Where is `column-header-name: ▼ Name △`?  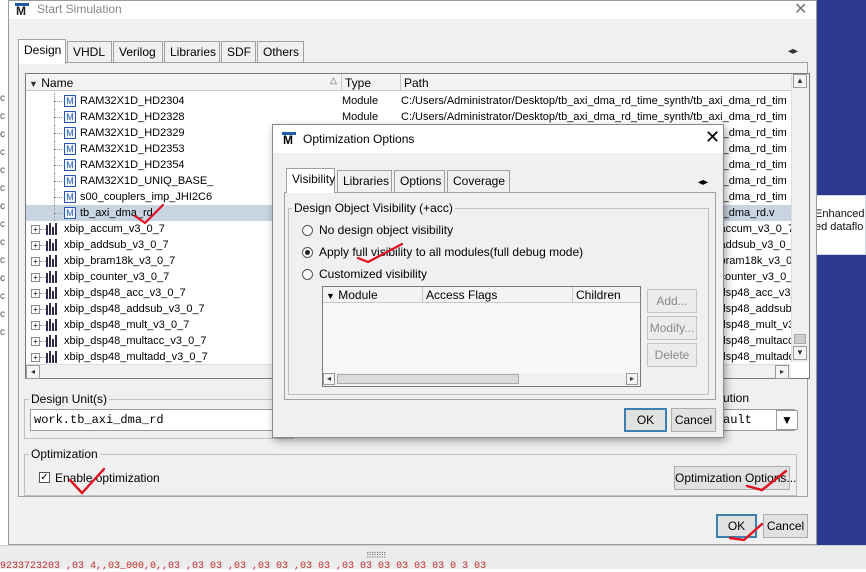
column-header-name: ▼ Name △ is located at coordinates (184, 82).